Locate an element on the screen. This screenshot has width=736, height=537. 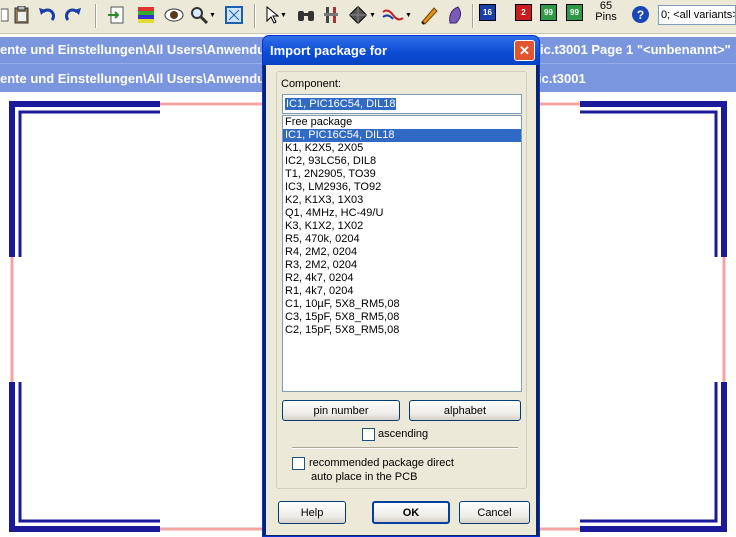
zoom-icon: ▼ is located at coordinates (203, 15).